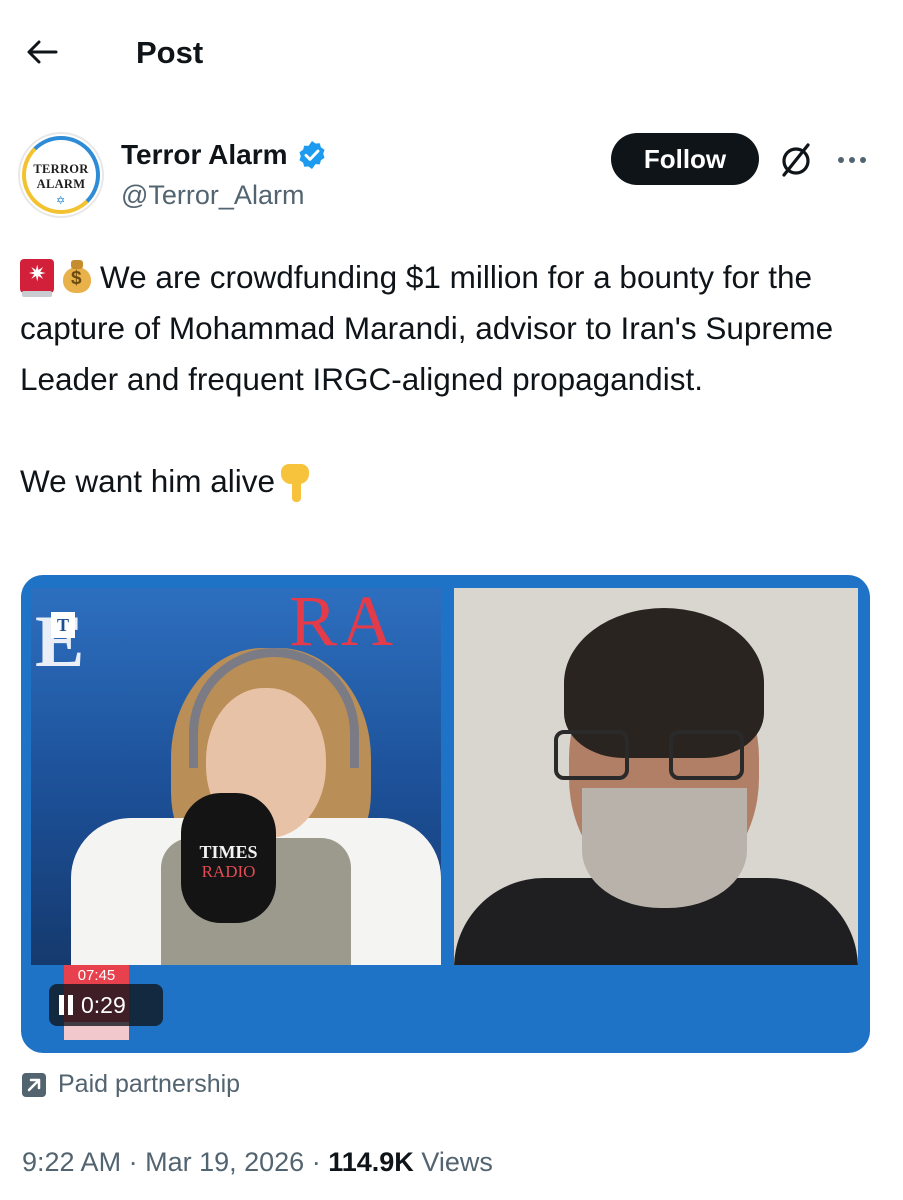 Image resolution: width=903 pixels, height=1200 pixels. What do you see at coordinates (37, 278) in the screenshot?
I see `police-siren-icon` at bounding box center [37, 278].